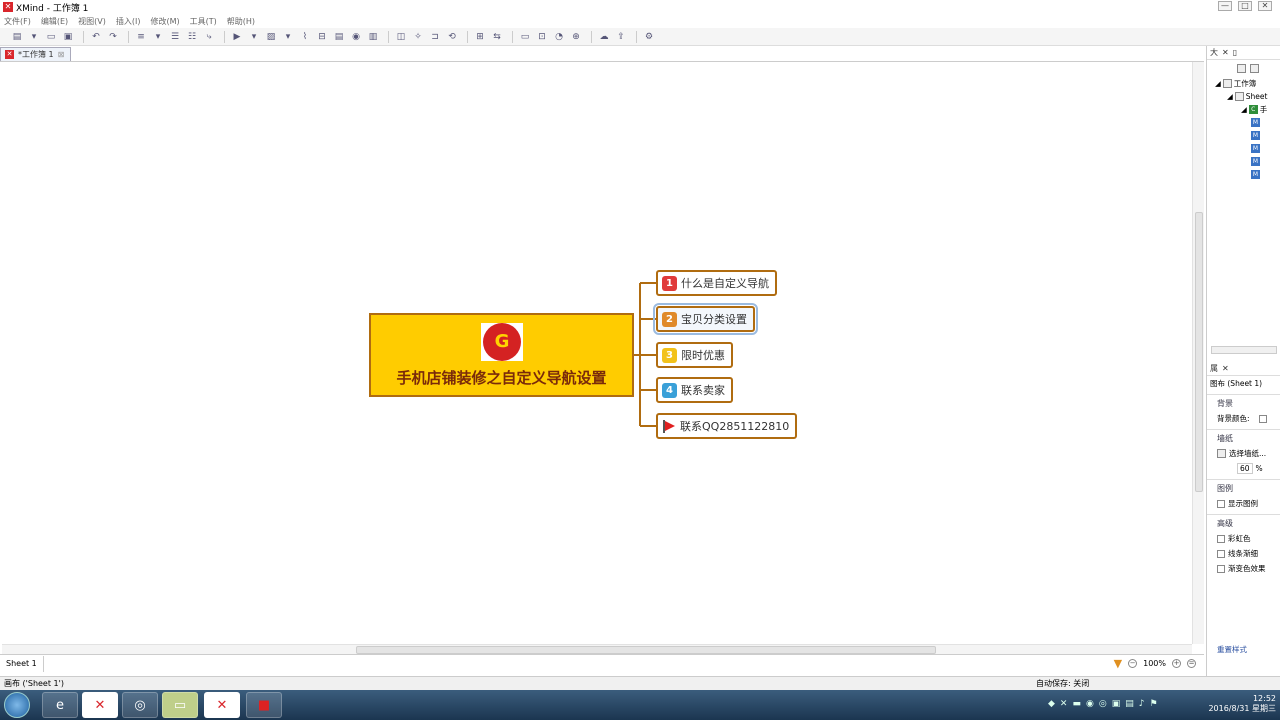 The image size is (1280, 720). Describe the element at coordinates (1064, 704) in the screenshot. I see `tray-xmind-icon: ✕` at that location.